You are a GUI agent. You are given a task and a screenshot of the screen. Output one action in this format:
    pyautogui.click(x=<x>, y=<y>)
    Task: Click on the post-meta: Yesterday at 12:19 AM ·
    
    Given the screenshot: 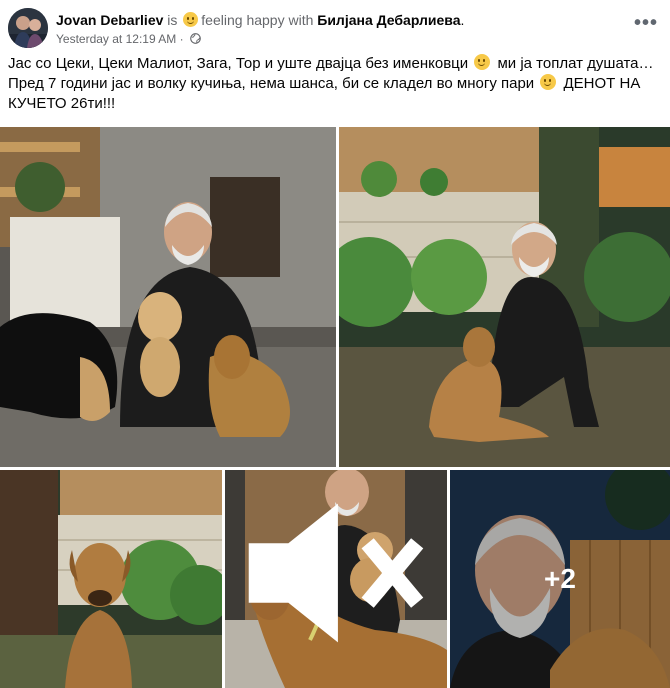 What is the action you would take?
    pyautogui.click(x=128, y=39)
    